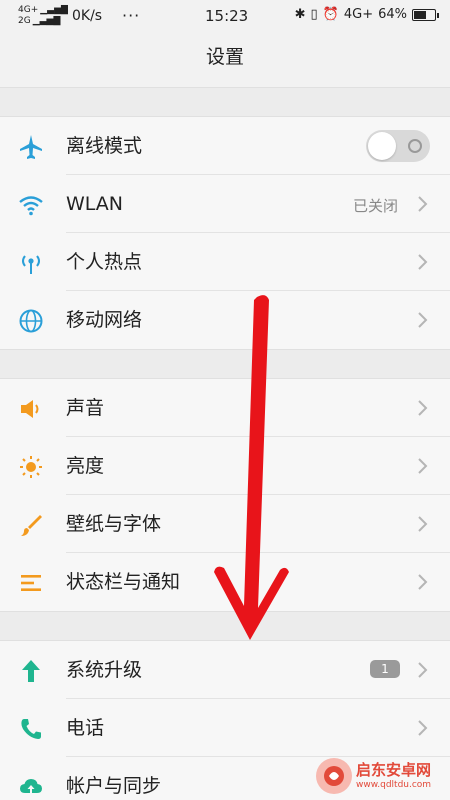  What do you see at coordinates (225, 262) in the screenshot?
I see `settings-item-hotspot: 个人热点` at bounding box center [225, 262].